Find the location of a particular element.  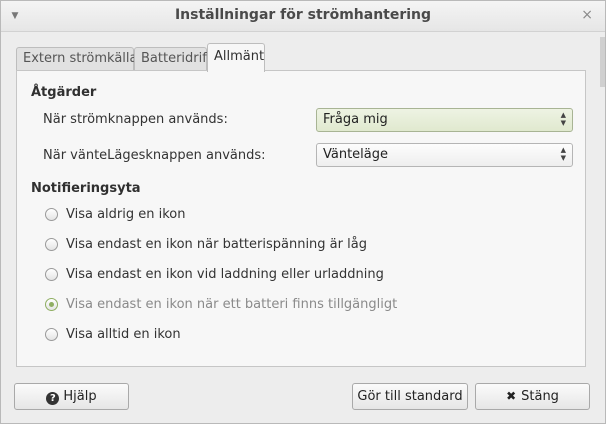

power-button-value: Fråga mig is located at coordinates (355, 119).